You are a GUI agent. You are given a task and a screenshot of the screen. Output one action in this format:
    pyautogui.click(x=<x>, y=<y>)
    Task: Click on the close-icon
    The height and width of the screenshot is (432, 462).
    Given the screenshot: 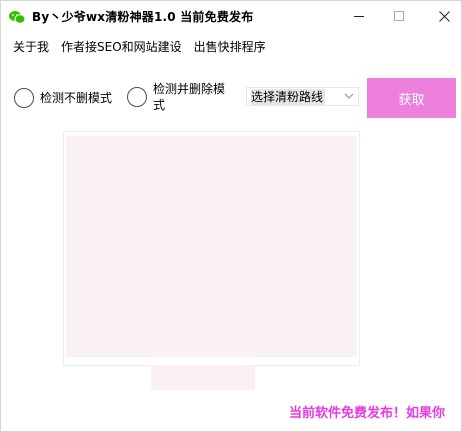 What is the action you would take?
    pyautogui.click(x=444, y=16)
    